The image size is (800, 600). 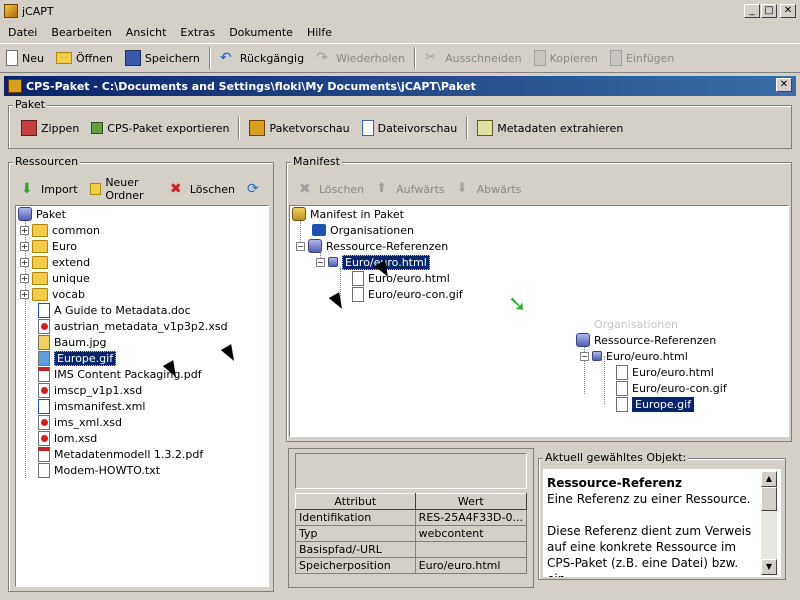 What do you see at coordinates (550, 128) in the screenshot?
I see `extract-metadata-button: Metadaten extrahieren` at bounding box center [550, 128].